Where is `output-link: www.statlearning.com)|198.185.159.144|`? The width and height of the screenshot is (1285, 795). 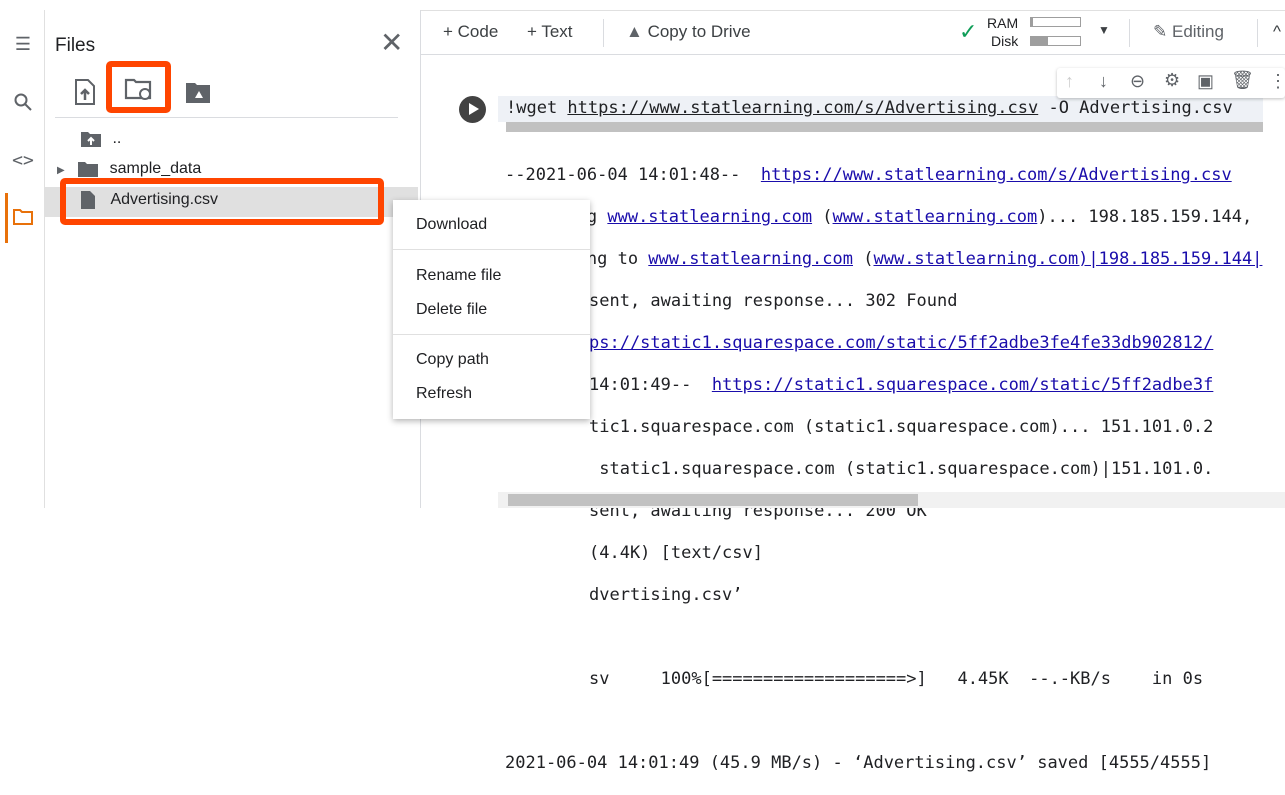 output-link: www.statlearning.com)|198.185.159.144| is located at coordinates (1067, 259).